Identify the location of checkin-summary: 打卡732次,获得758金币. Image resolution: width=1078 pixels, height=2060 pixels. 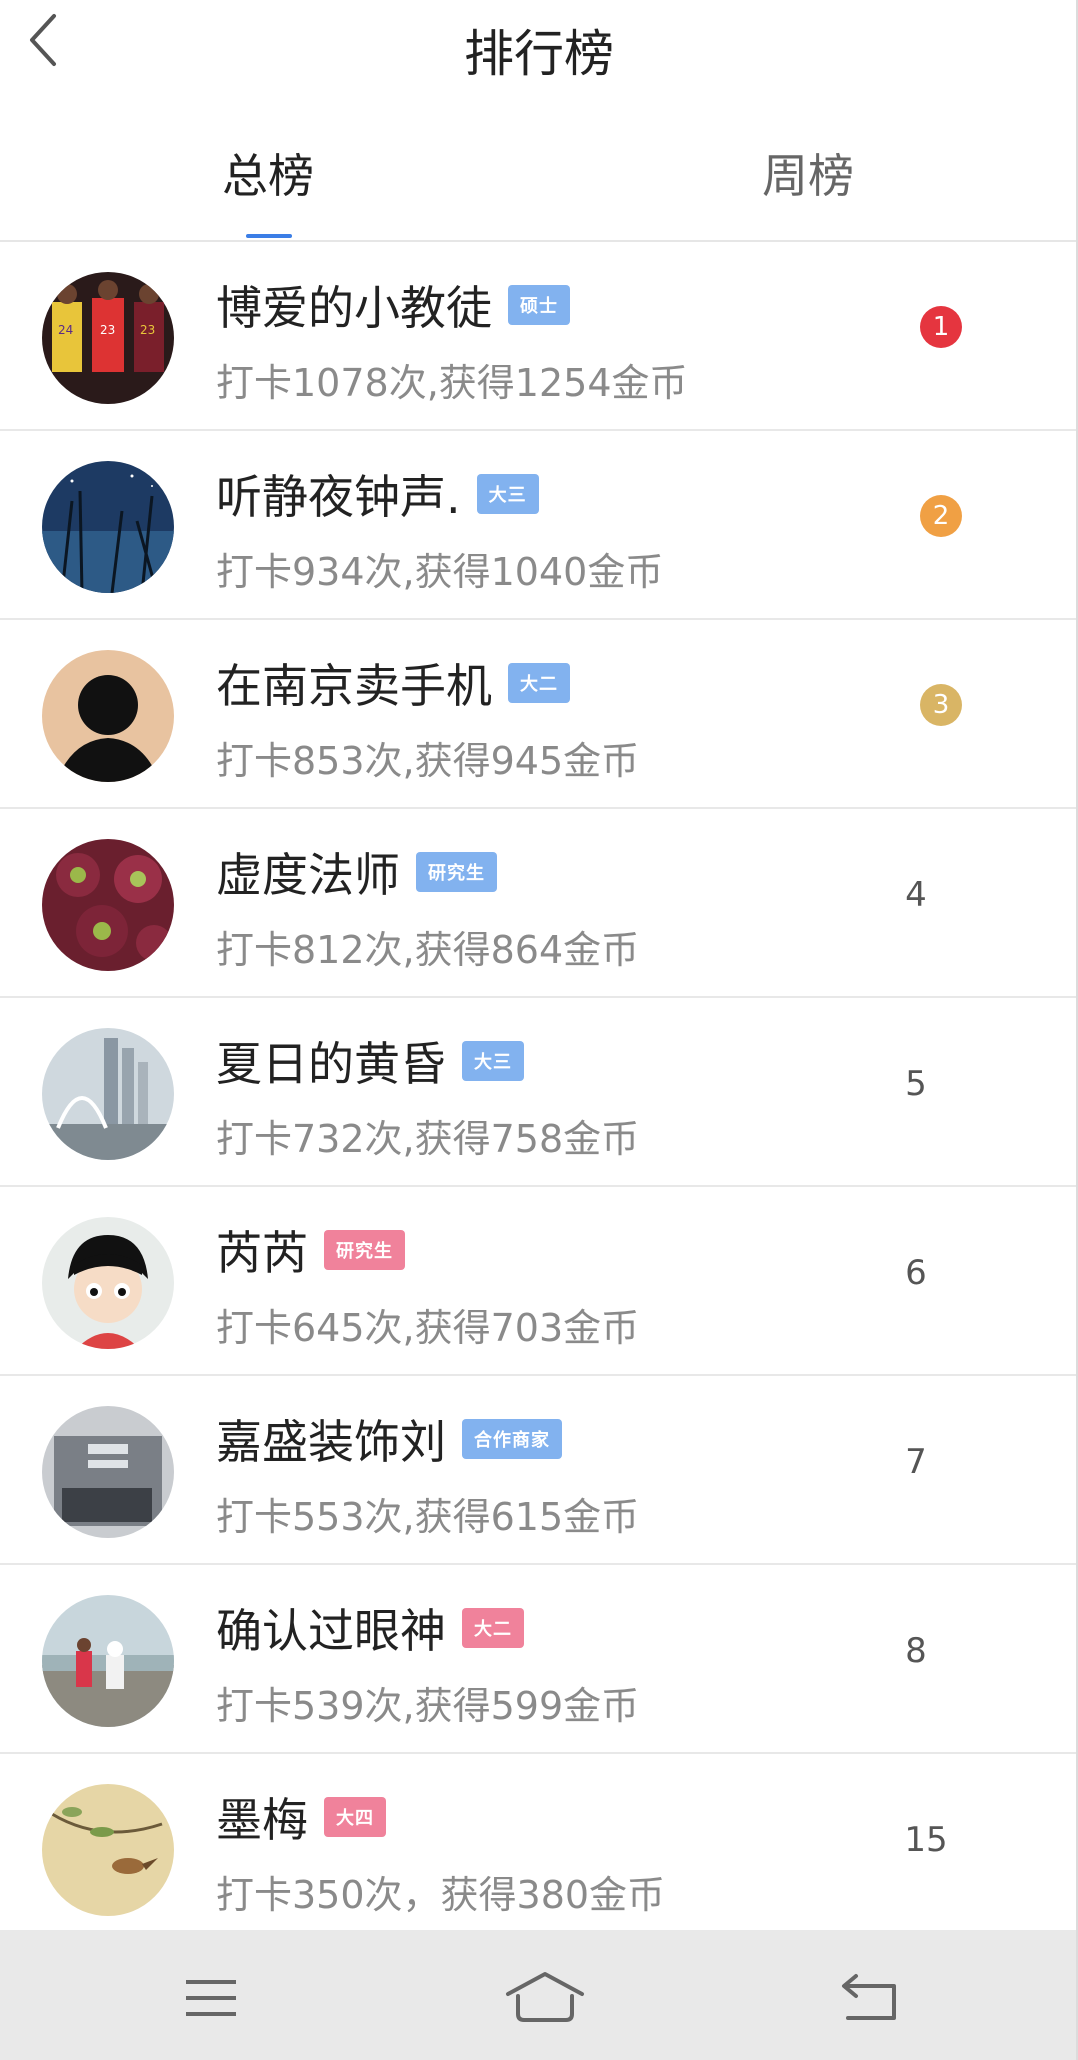
(428, 1139).